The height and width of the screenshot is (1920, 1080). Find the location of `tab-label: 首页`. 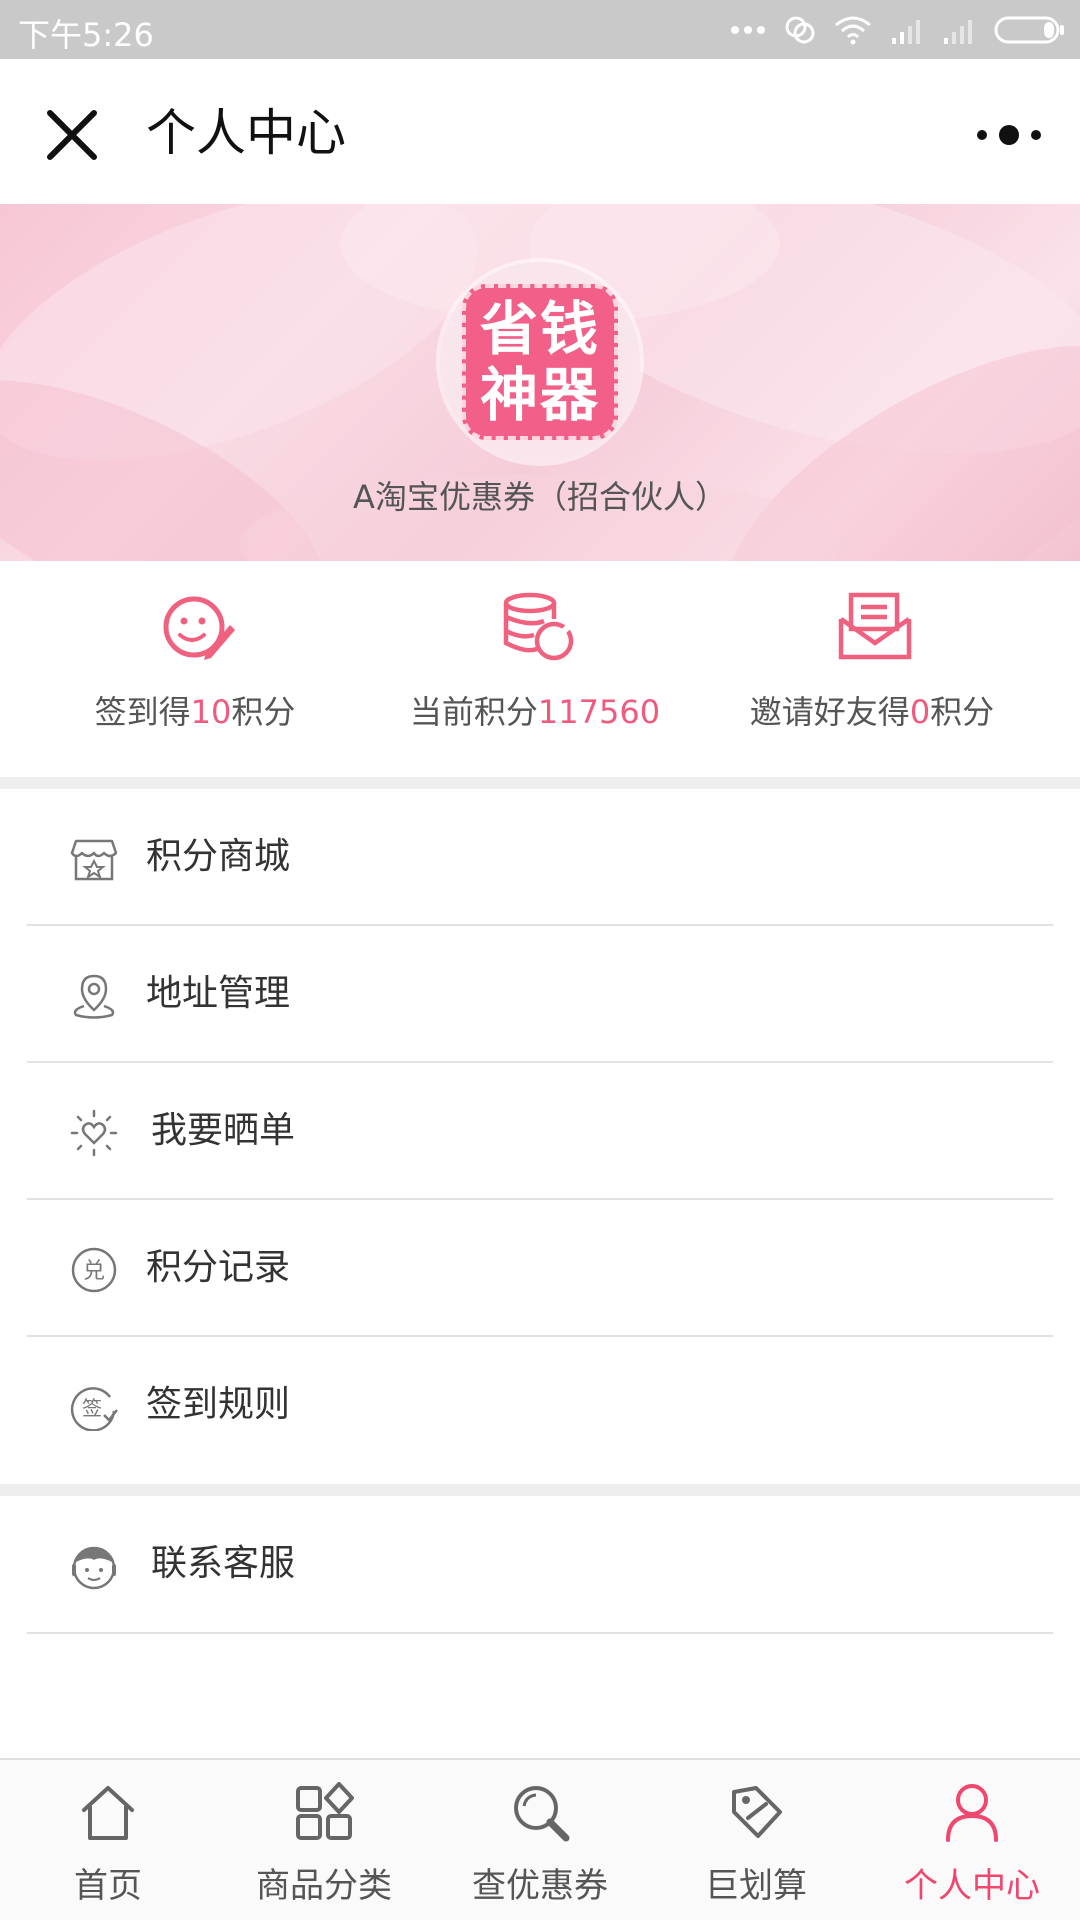

tab-label: 首页 is located at coordinates (108, 1886).